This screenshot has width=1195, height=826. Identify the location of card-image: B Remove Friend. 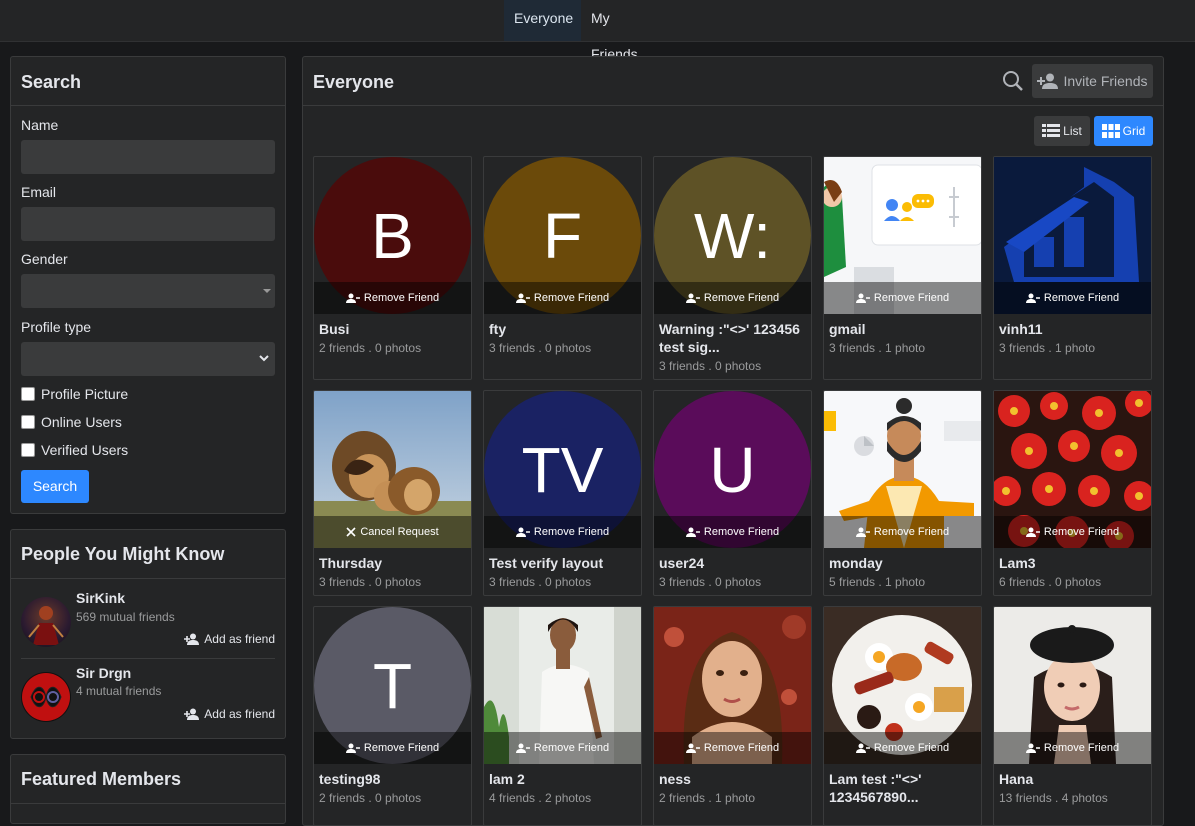
(392, 235).